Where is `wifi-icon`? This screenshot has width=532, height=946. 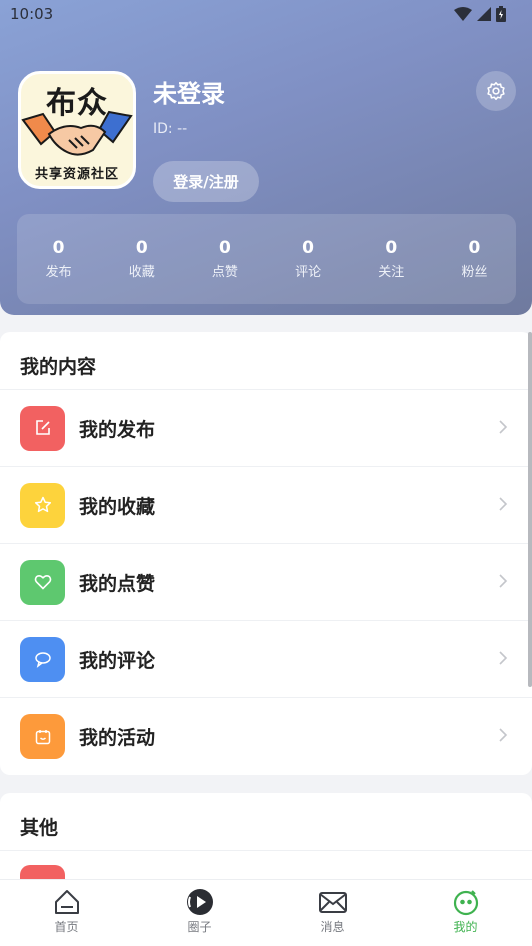 wifi-icon is located at coordinates (463, 14).